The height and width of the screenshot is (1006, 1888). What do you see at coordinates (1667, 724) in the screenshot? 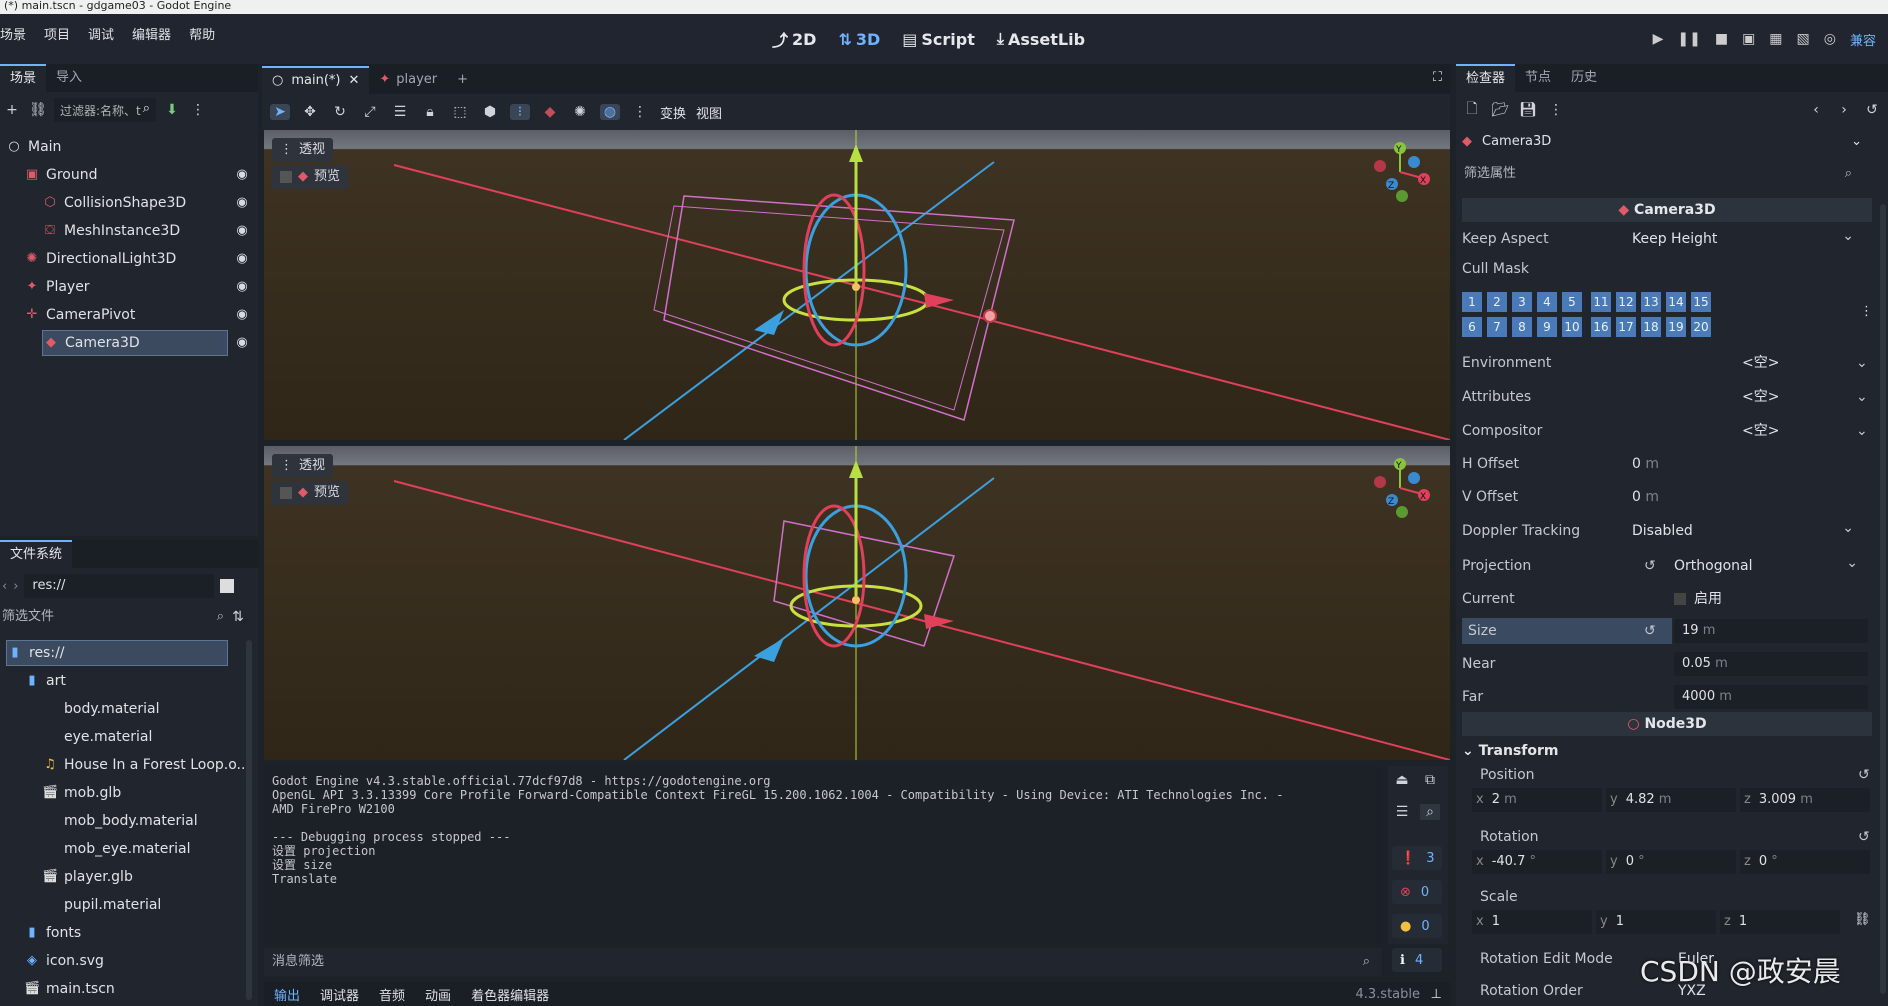
I see `section-node3d: ○ Node3D` at bounding box center [1667, 724].